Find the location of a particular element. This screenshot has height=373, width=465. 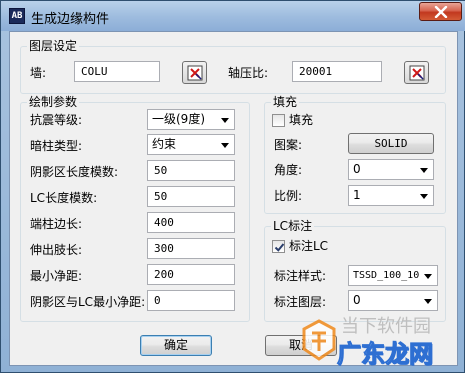

end-column-label: 端柱边长: is located at coordinates (56, 224).